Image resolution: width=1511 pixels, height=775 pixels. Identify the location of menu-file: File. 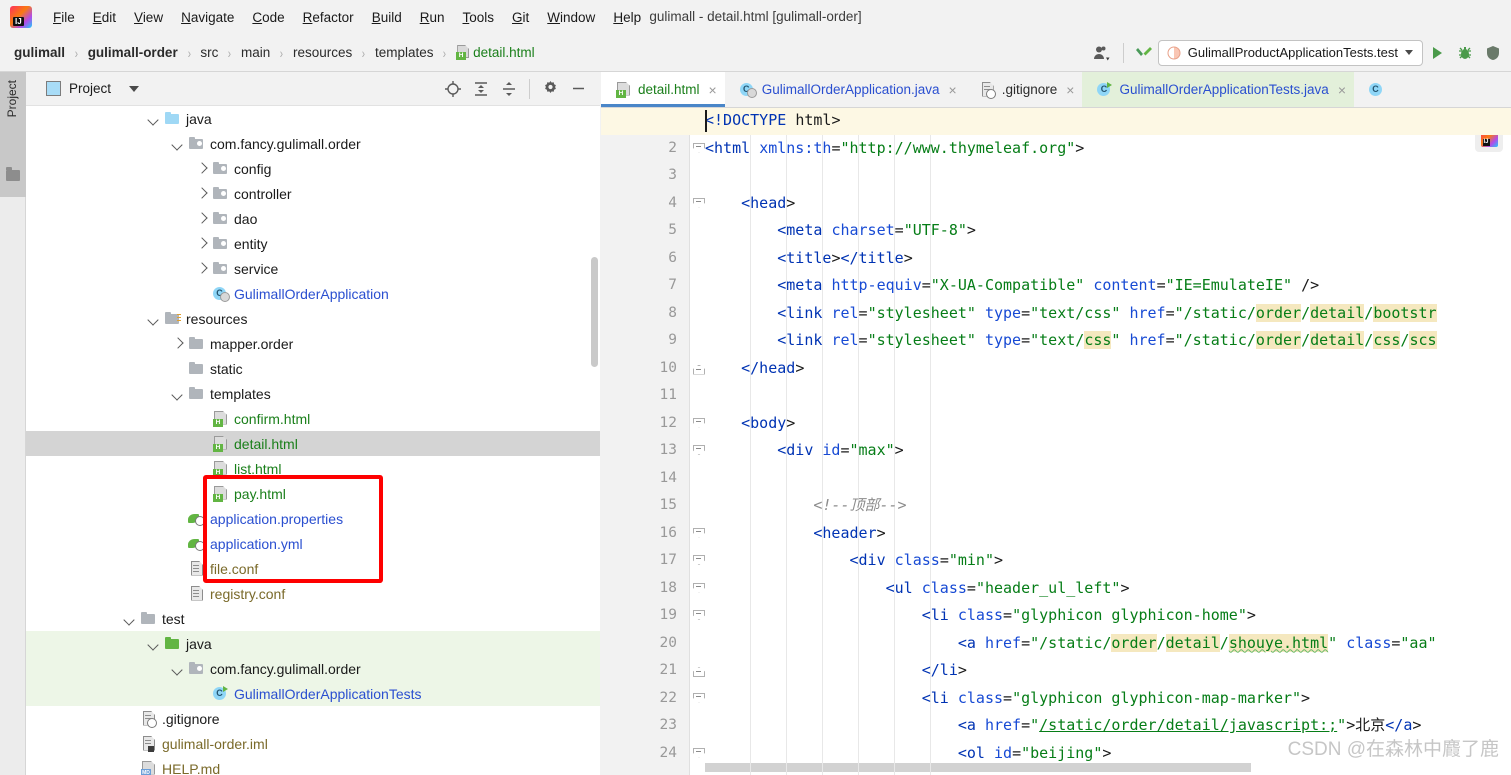
(64, 17).